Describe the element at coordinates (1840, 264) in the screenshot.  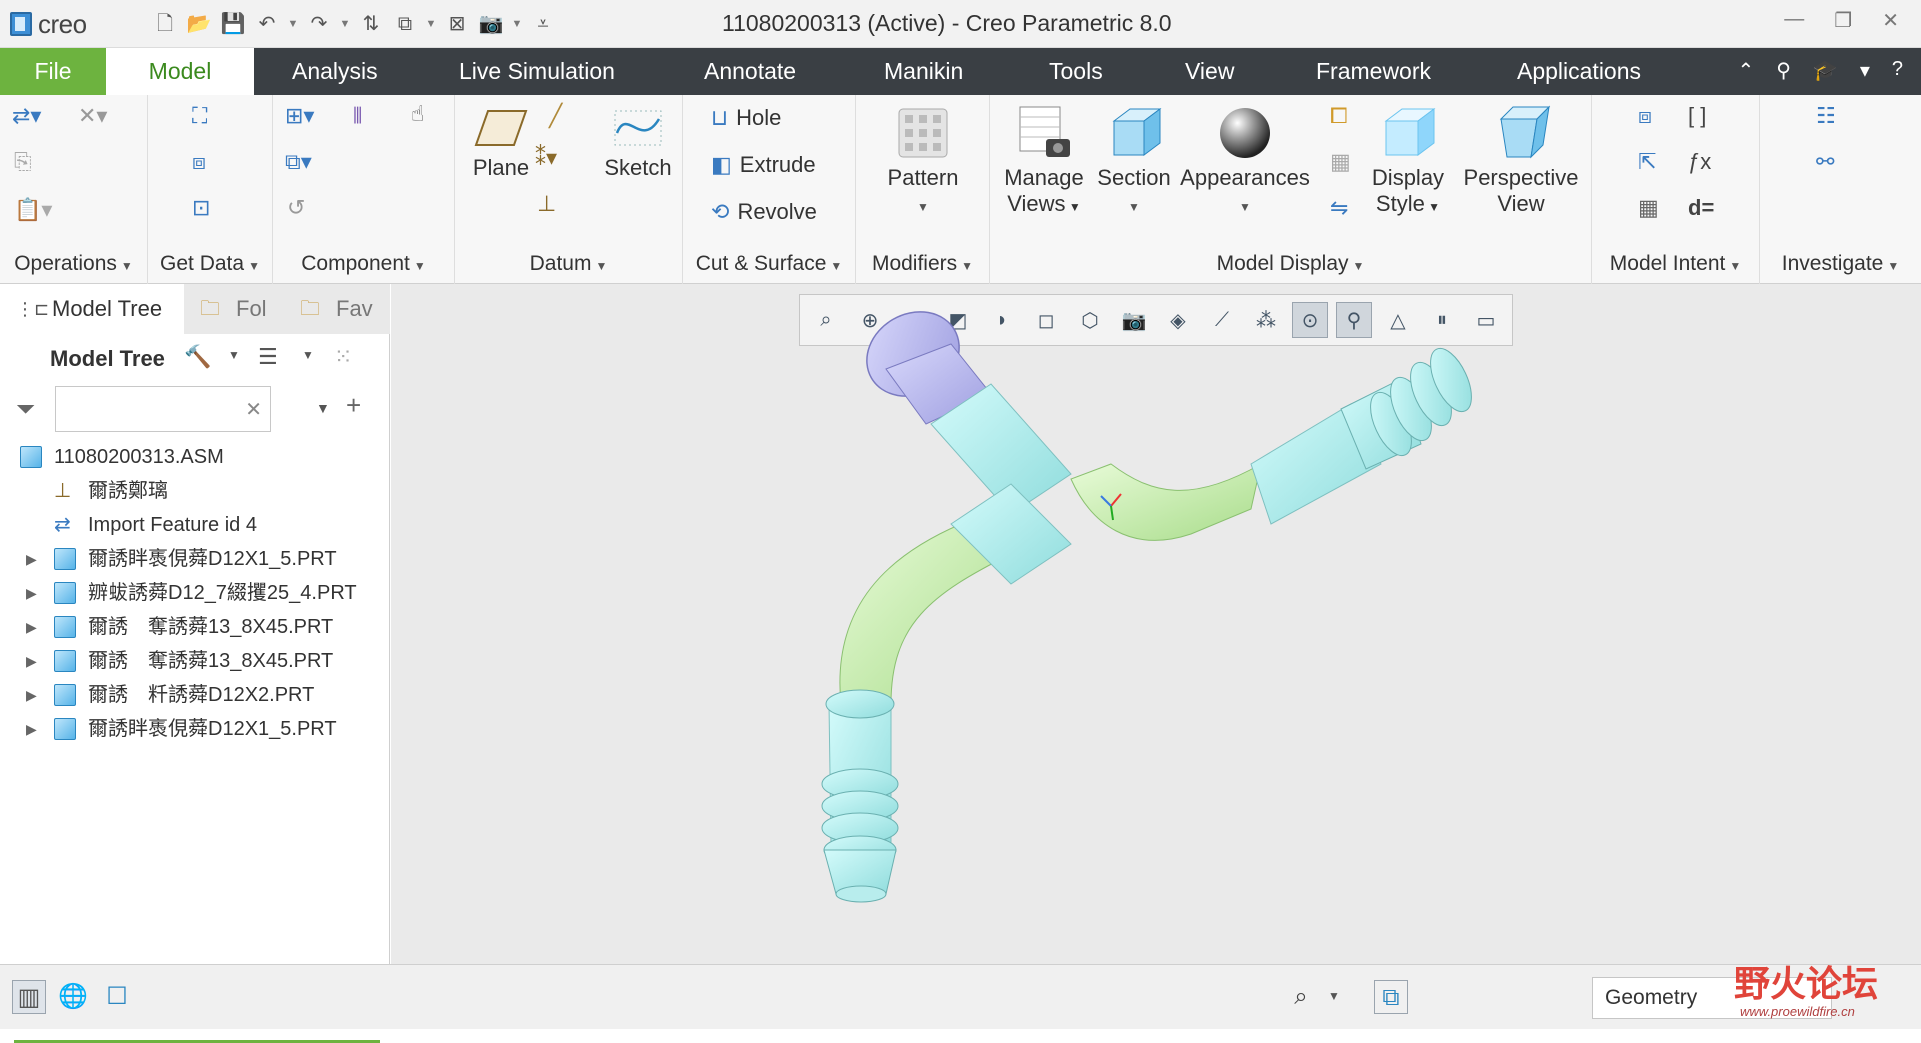
I see `investigate-group-label: Investigate ▼` at that location.